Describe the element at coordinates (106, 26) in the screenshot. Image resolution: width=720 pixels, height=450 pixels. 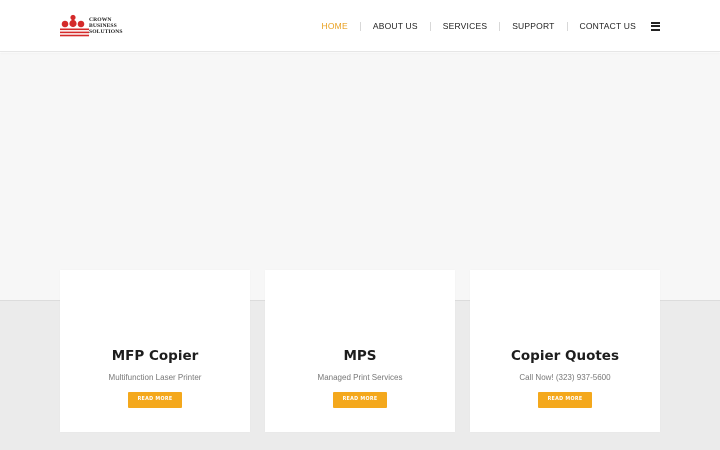
I see `logo-text: CROWN BUSINESS SOLUTIONS` at that location.